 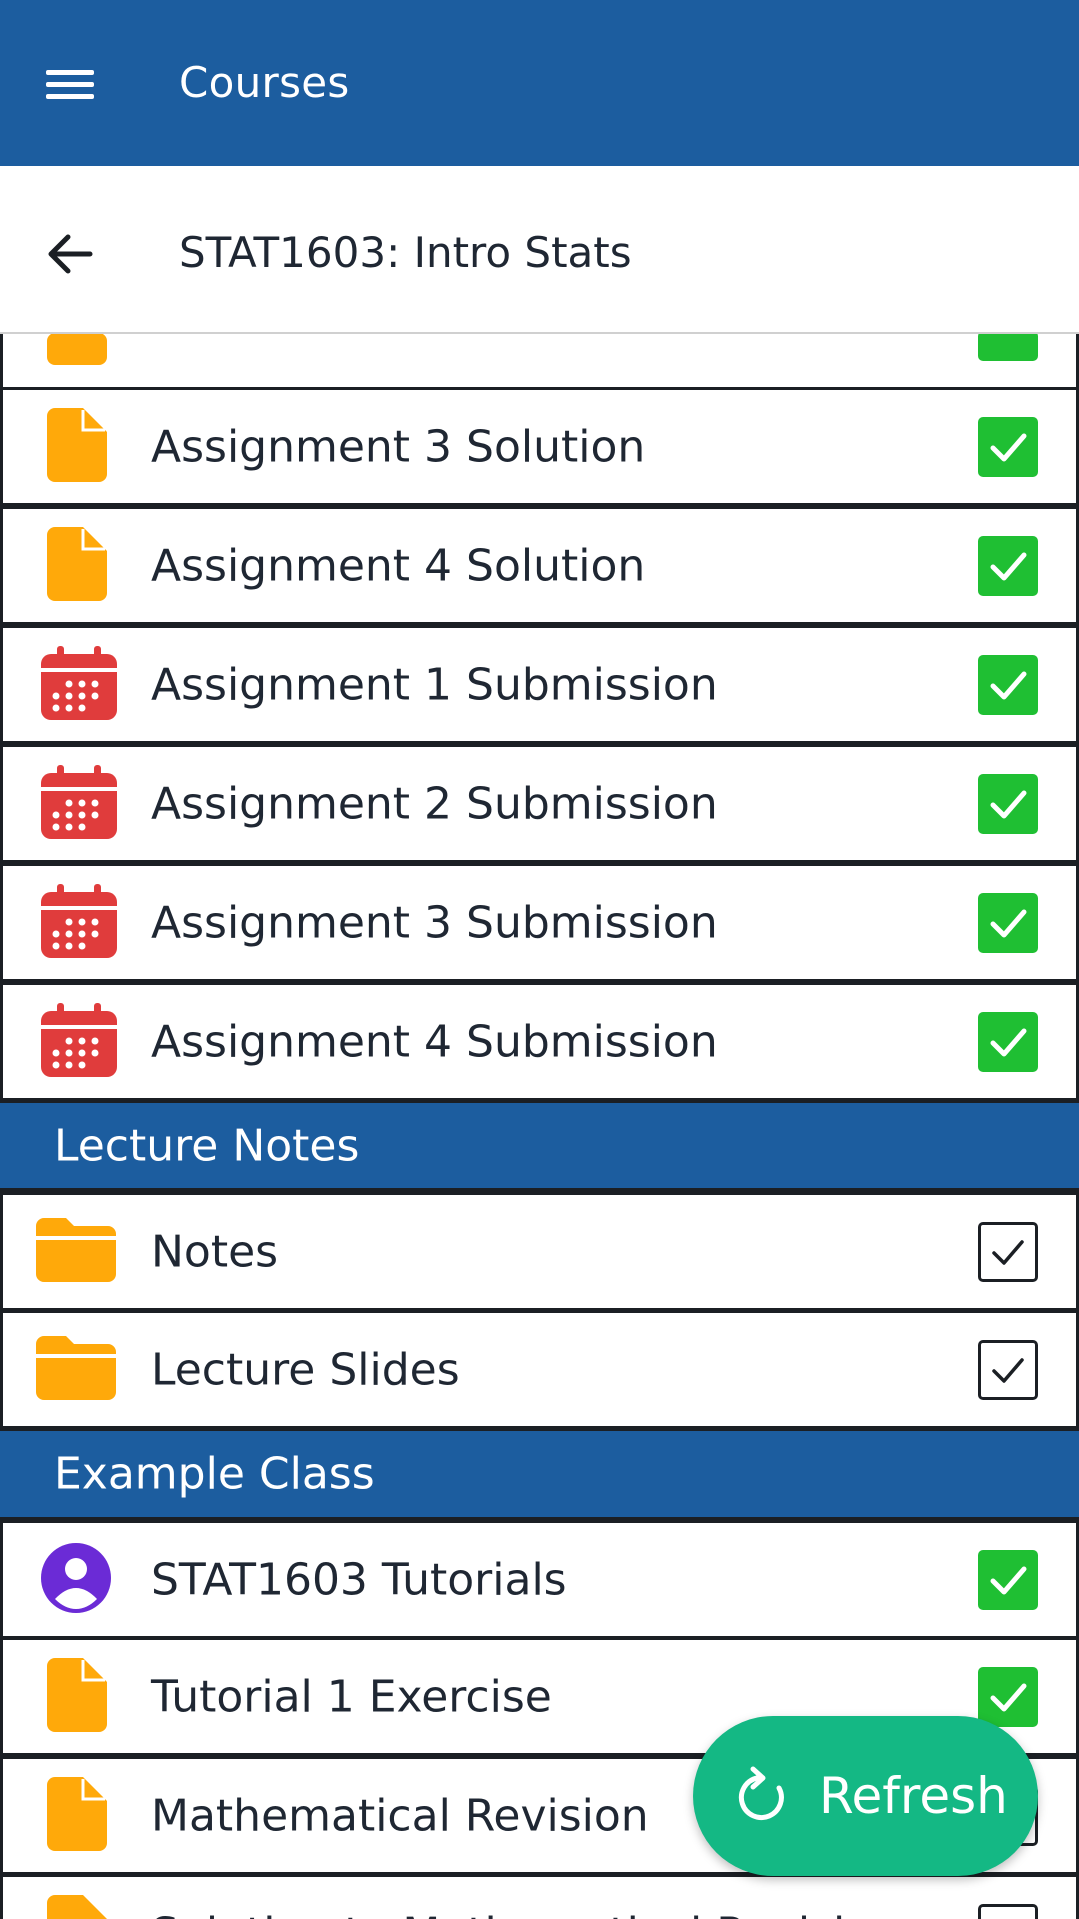 I want to click on back-arrow-icon, so click(x=70, y=254).